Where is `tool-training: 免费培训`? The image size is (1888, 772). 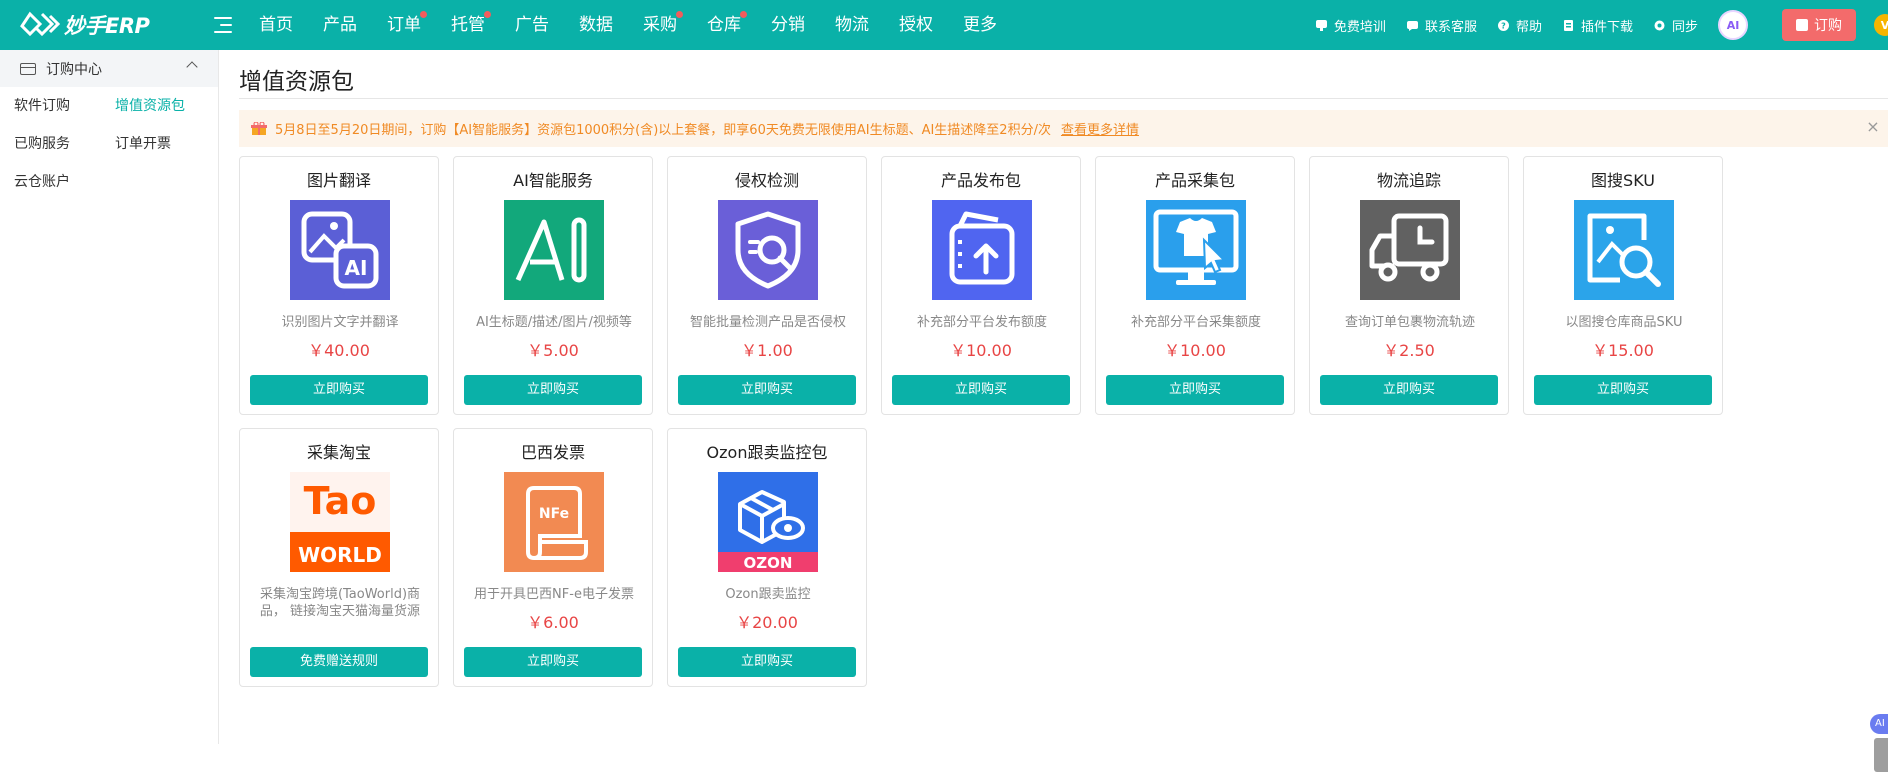
tool-training: 免费培训 is located at coordinates (1350, 25).